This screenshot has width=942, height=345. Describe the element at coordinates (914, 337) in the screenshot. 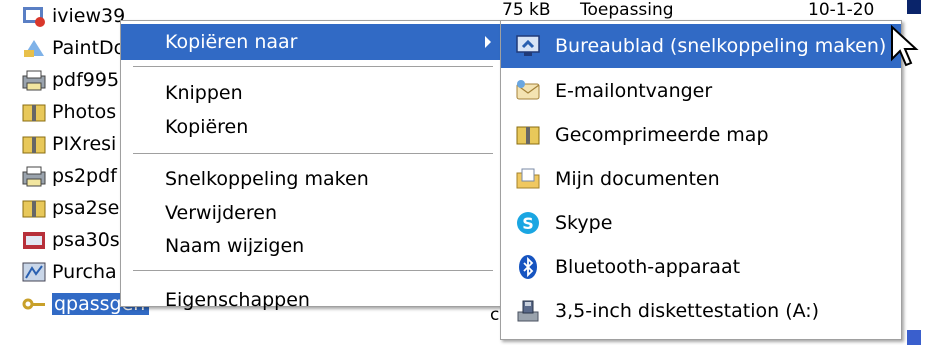

I see `scrollbar-arrow` at that location.